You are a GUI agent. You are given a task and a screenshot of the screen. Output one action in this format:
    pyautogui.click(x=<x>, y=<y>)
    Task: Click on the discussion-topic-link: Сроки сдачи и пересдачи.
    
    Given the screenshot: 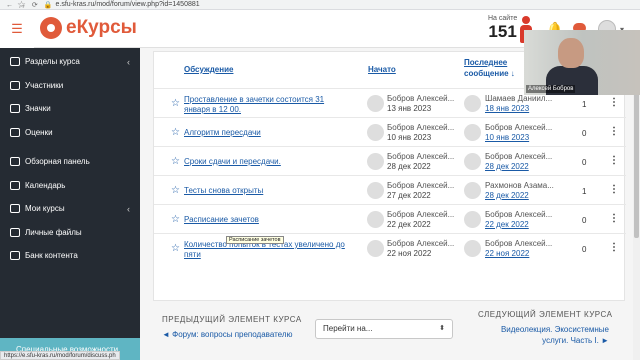 What is the action you would take?
    pyautogui.click(x=266, y=162)
    